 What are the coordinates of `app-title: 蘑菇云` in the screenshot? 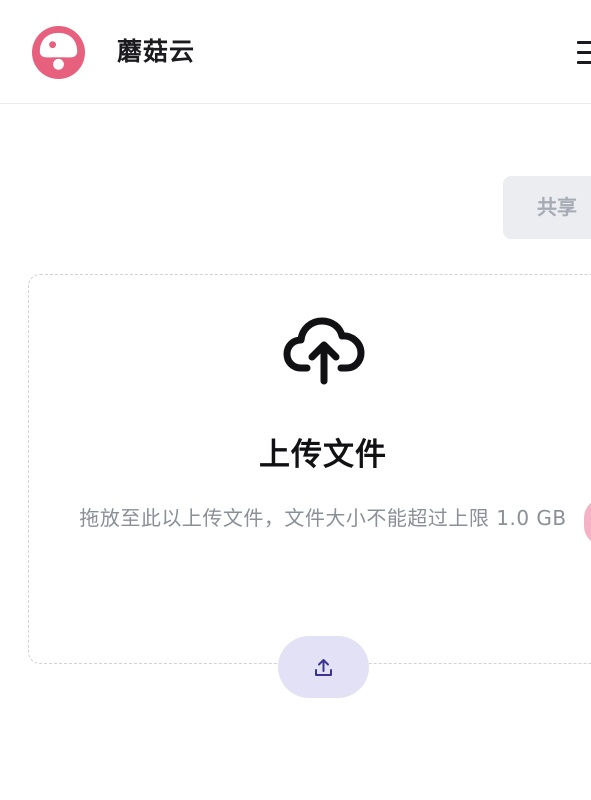 It's located at (156, 51).